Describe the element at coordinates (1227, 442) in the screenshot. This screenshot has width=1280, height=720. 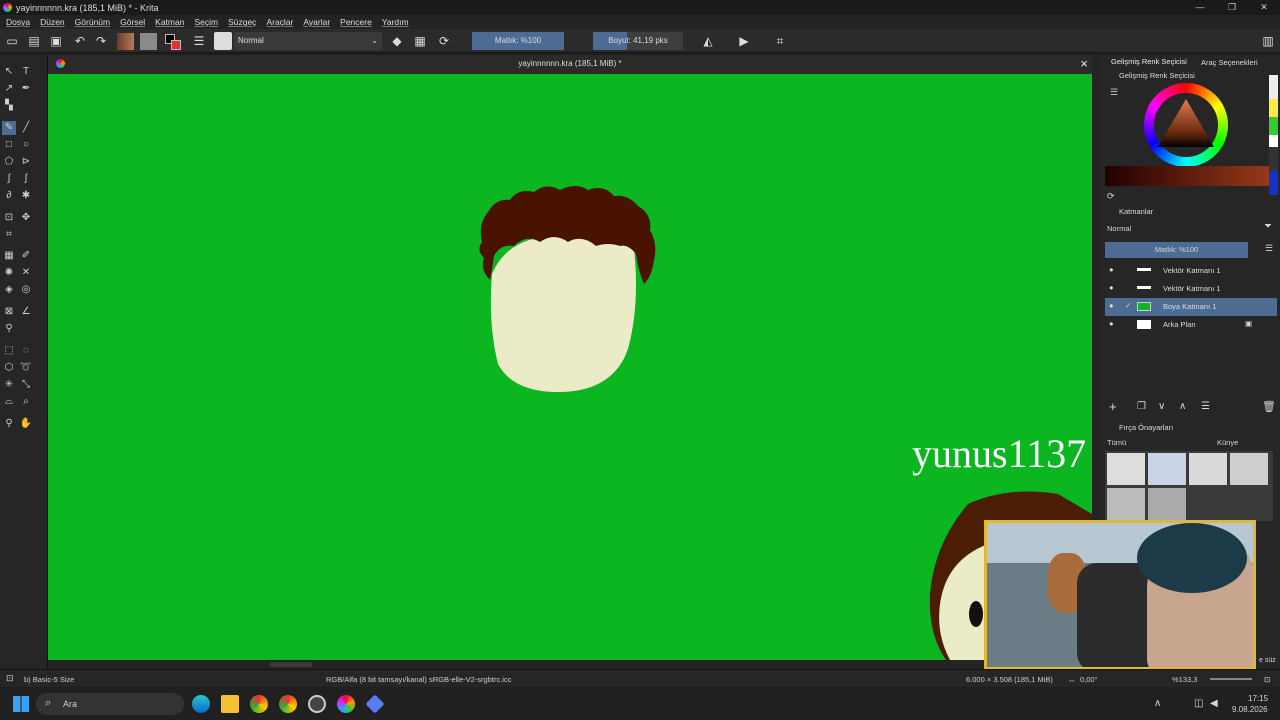
I see `brush-tag-select: Künye` at that location.